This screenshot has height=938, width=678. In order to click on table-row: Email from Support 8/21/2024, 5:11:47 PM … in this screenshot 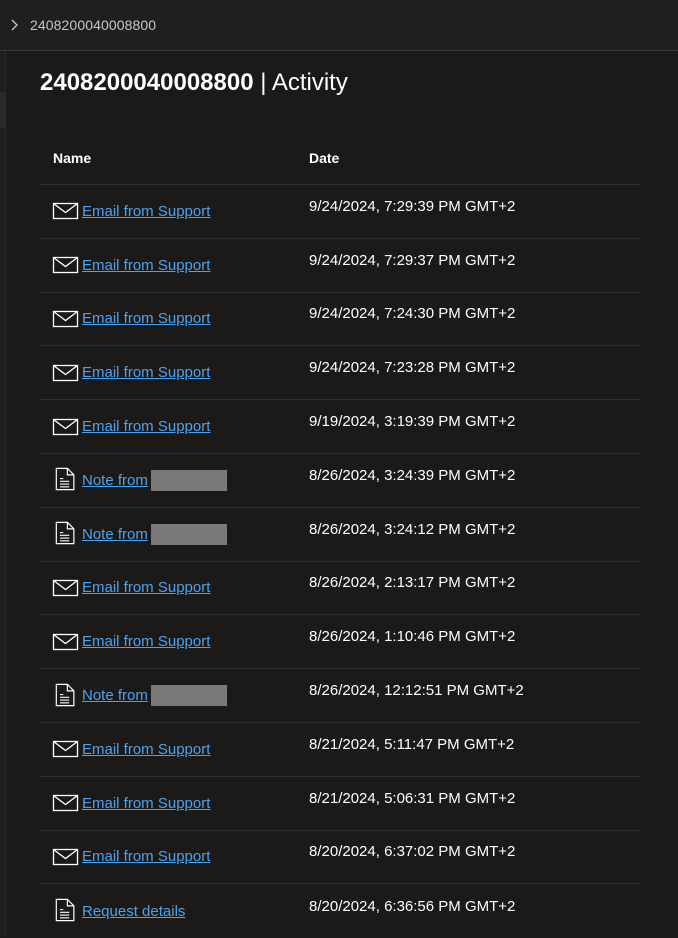, I will do `click(340, 750)`.